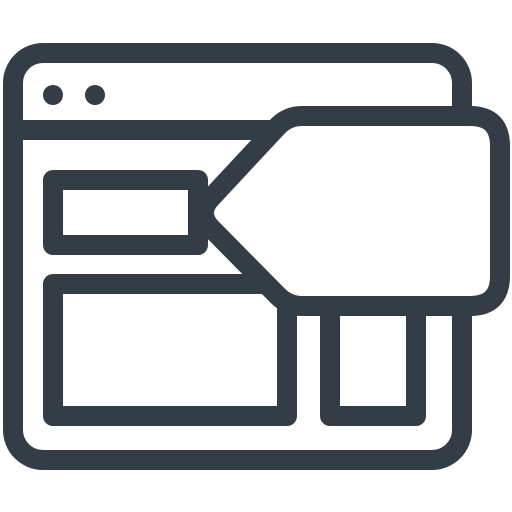 The image size is (512, 512). I want to click on side-content-block, so click(373, 360).